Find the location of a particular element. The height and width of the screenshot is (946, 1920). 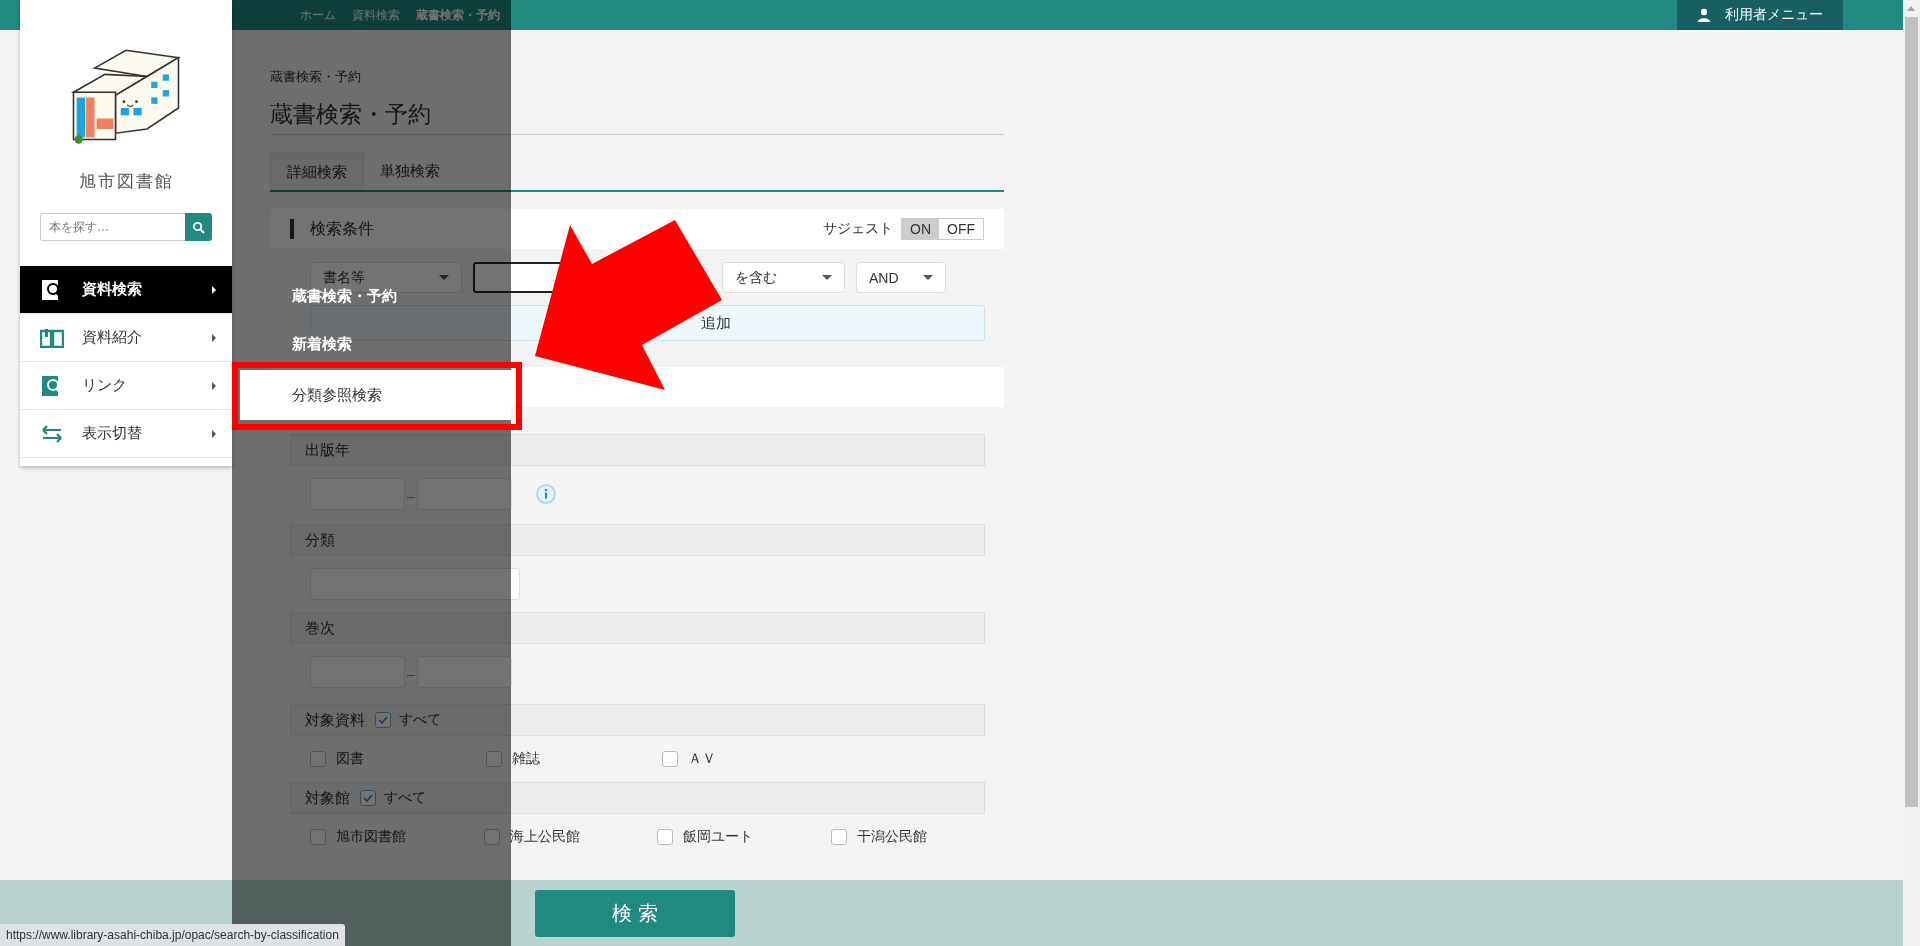

page-breadcrumb: 蔵書検索・予約 is located at coordinates (316, 77).